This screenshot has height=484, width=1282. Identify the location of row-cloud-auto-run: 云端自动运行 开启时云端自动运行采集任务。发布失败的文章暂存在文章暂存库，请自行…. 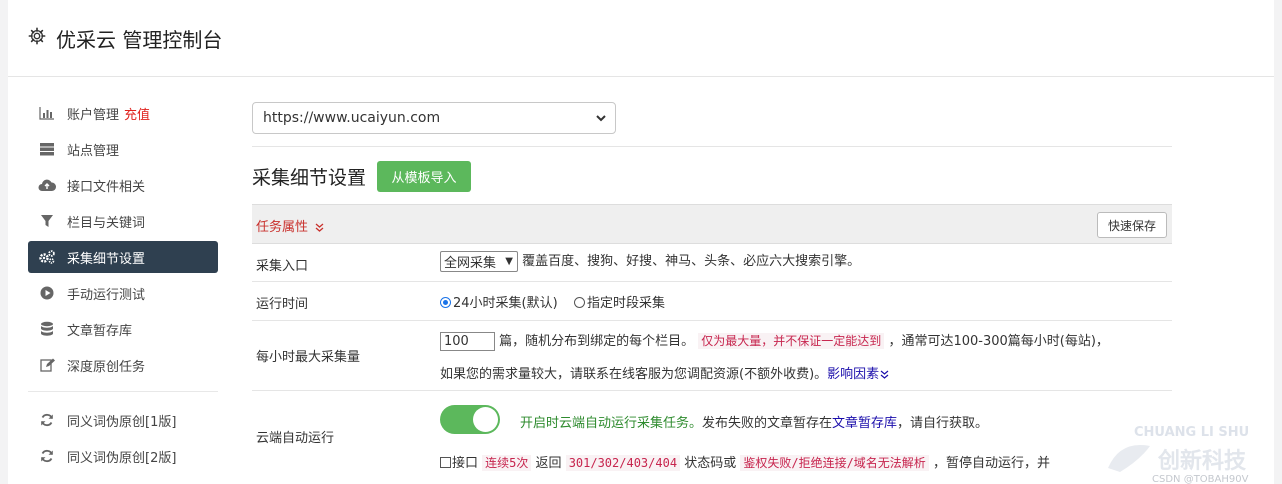
(712, 437).